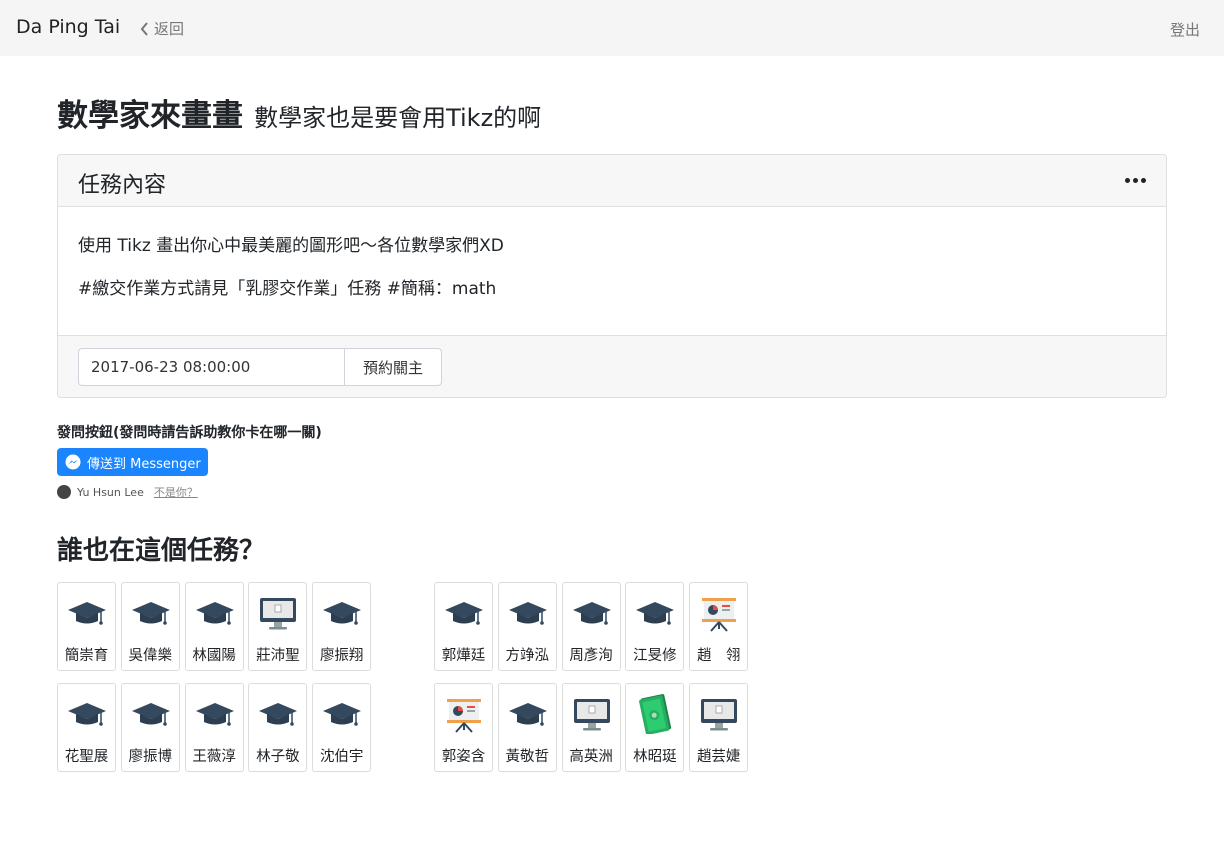 The width and height of the screenshot is (1224, 847). What do you see at coordinates (591, 757) in the screenshot?
I see `participant-name: 高英洲` at bounding box center [591, 757].